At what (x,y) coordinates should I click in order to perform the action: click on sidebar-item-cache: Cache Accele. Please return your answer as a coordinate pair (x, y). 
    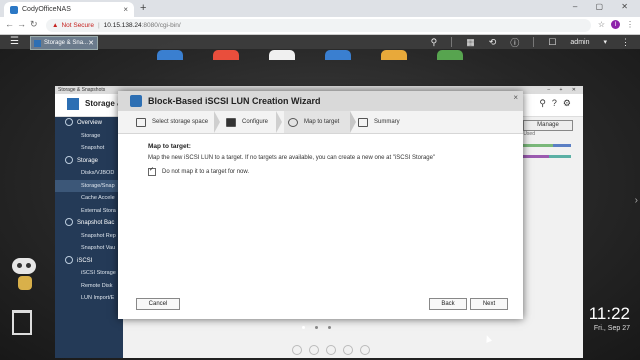
    Looking at the image, I should click on (89, 198).